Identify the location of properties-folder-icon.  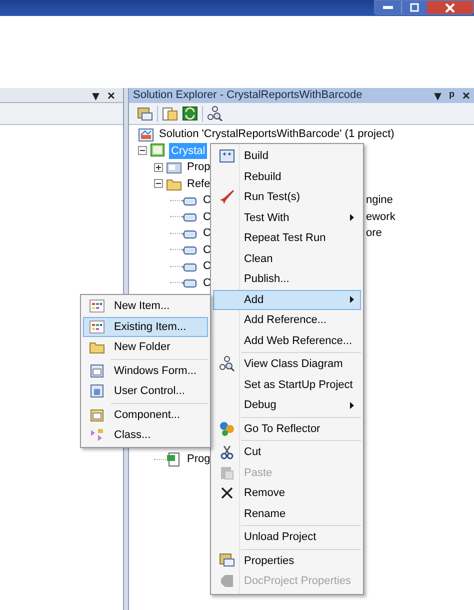
(174, 167).